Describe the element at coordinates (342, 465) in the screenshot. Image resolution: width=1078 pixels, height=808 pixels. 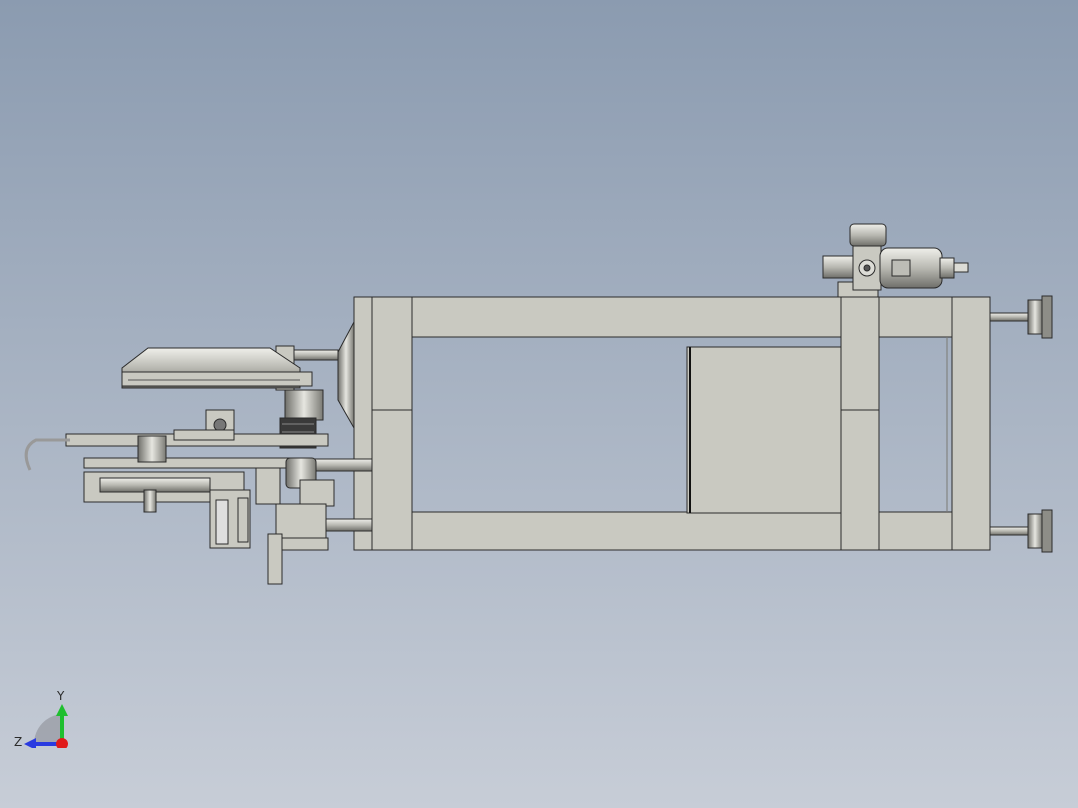
I see `guide-rod-top` at that location.